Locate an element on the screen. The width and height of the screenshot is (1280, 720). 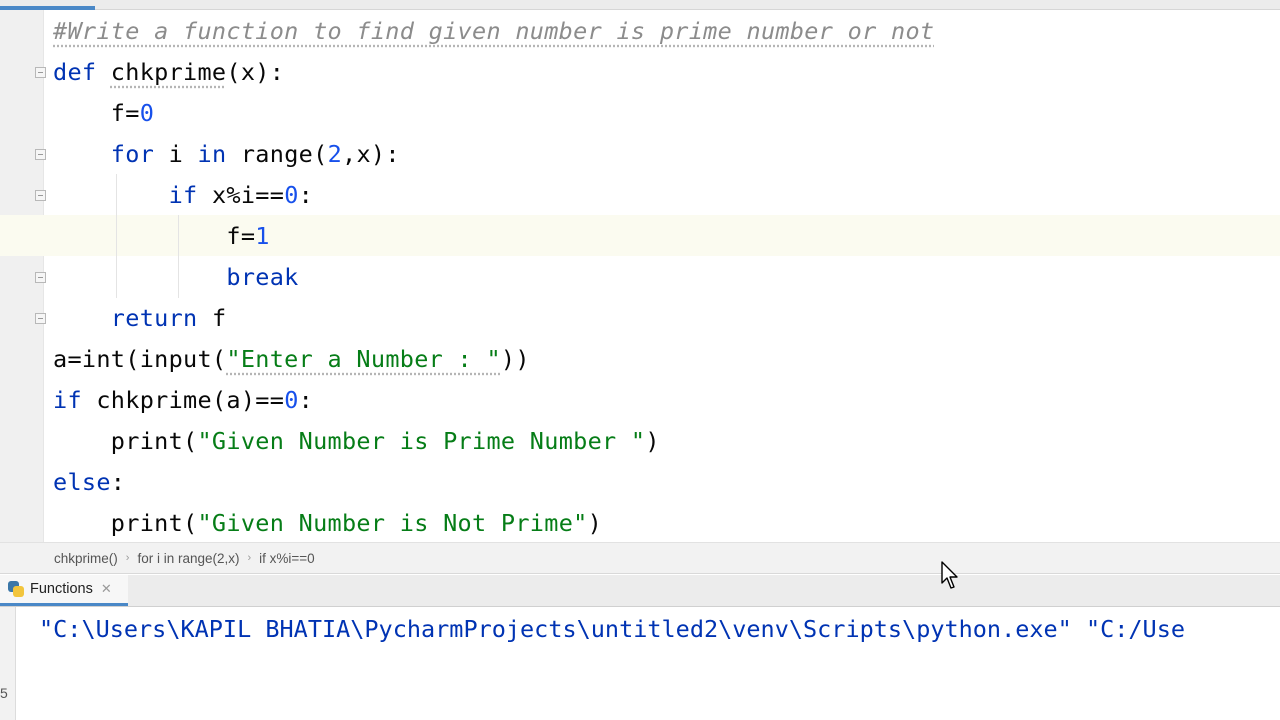
code-token: )) is located at coordinates (515, 359).